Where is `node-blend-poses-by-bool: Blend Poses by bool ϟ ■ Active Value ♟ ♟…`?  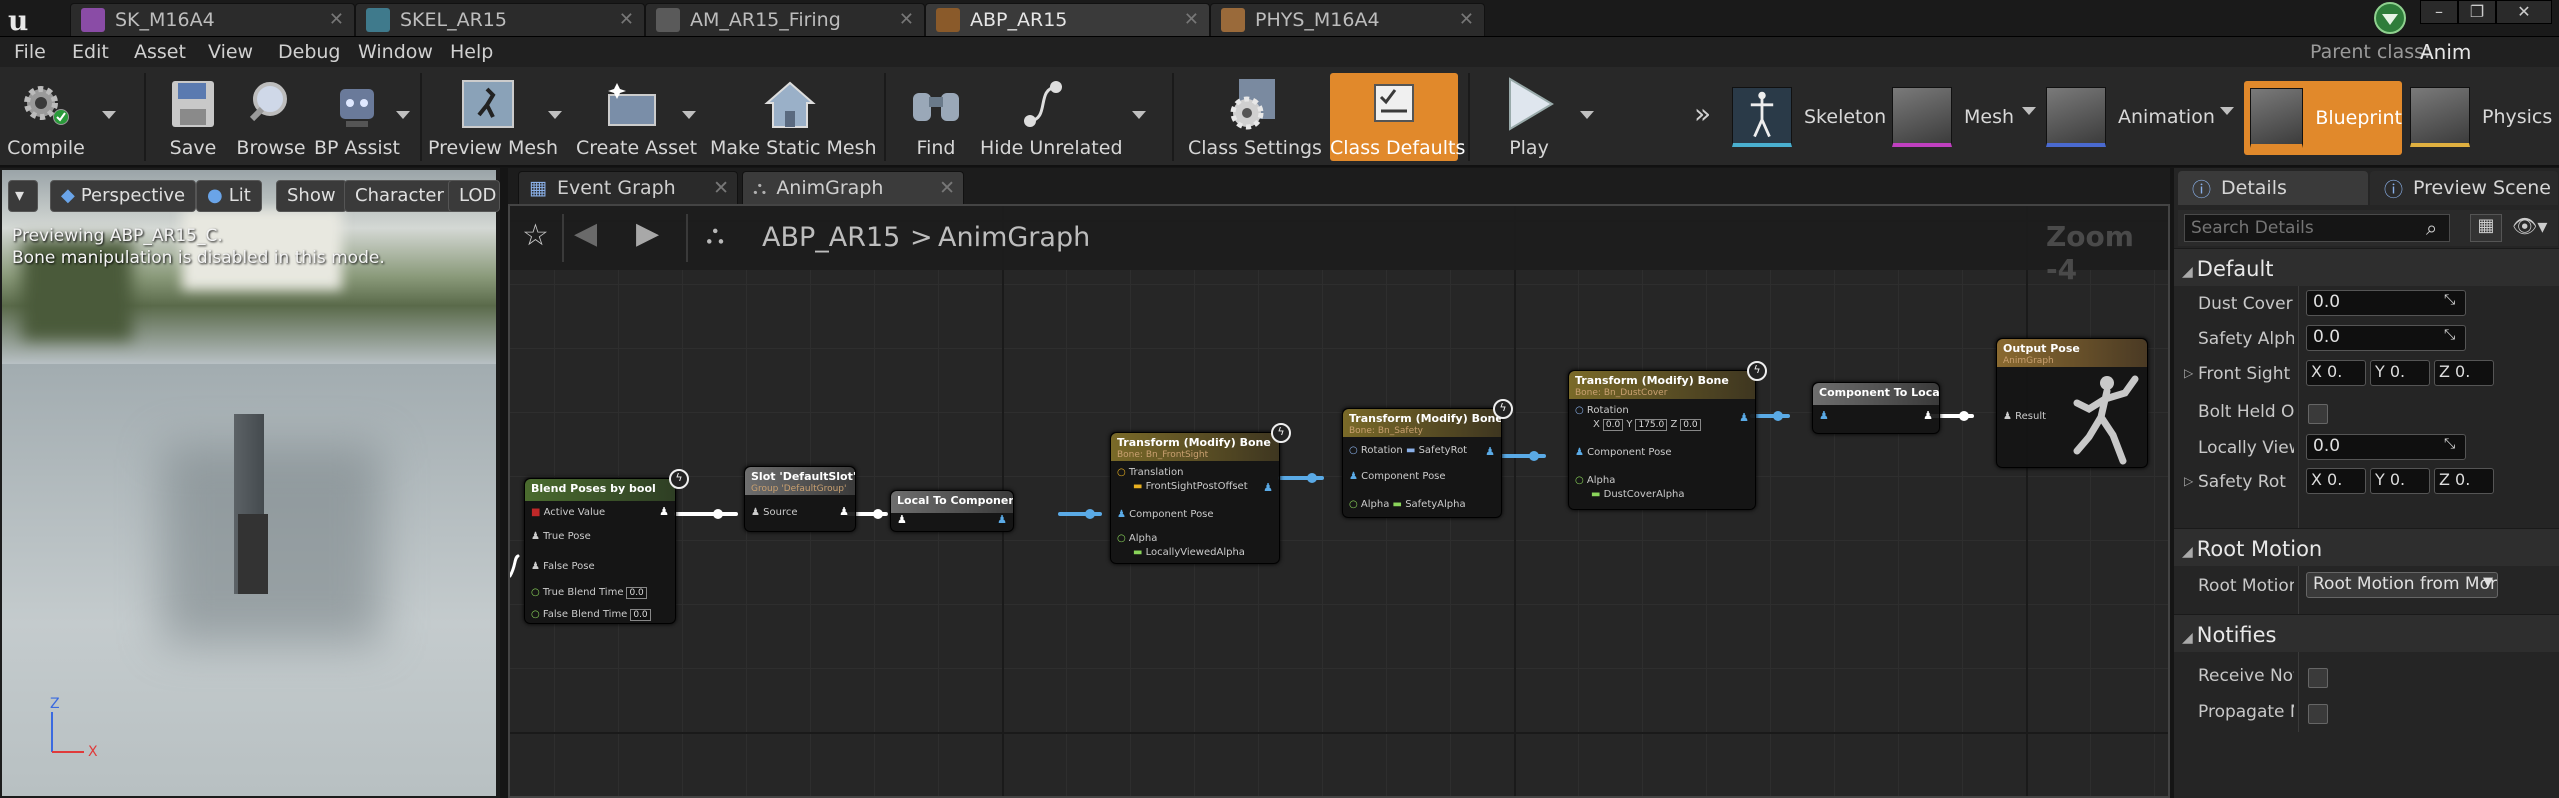
node-blend-poses-by-bool: Blend Poses by bool ϟ ■ Active Value ♟ ♟… is located at coordinates (606, 546).